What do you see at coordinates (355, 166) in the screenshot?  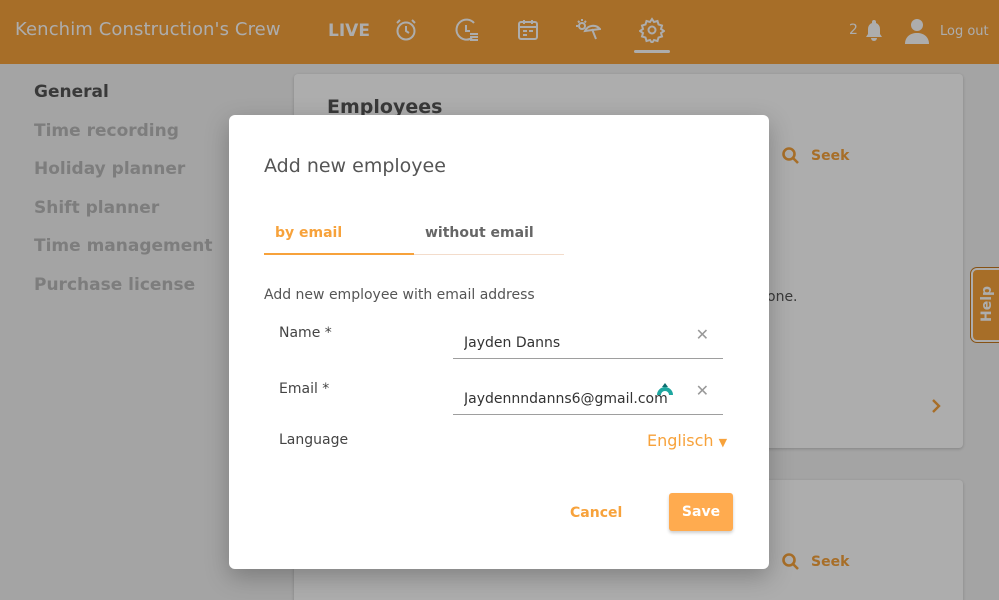 I see `dialog-title: Add new employee` at bounding box center [355, 166].